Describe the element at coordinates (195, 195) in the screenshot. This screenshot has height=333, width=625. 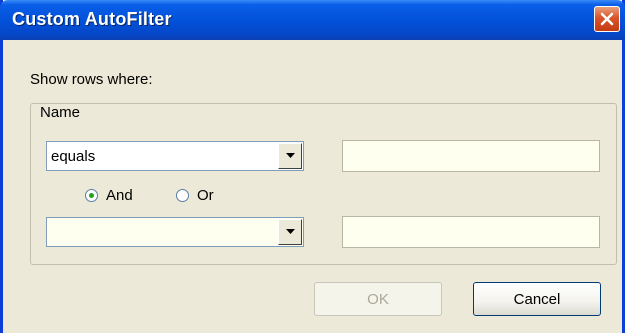
I see `or-radio: Or` at that location.